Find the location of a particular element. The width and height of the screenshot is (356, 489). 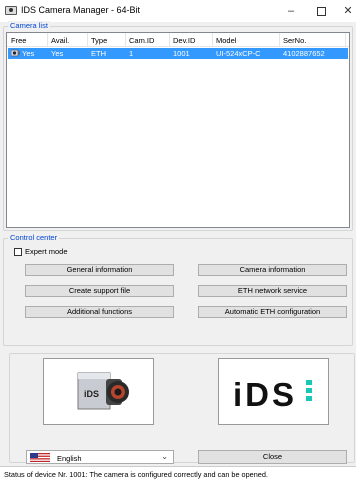

ids-logo: iDS is located at coordinates (272, 394).